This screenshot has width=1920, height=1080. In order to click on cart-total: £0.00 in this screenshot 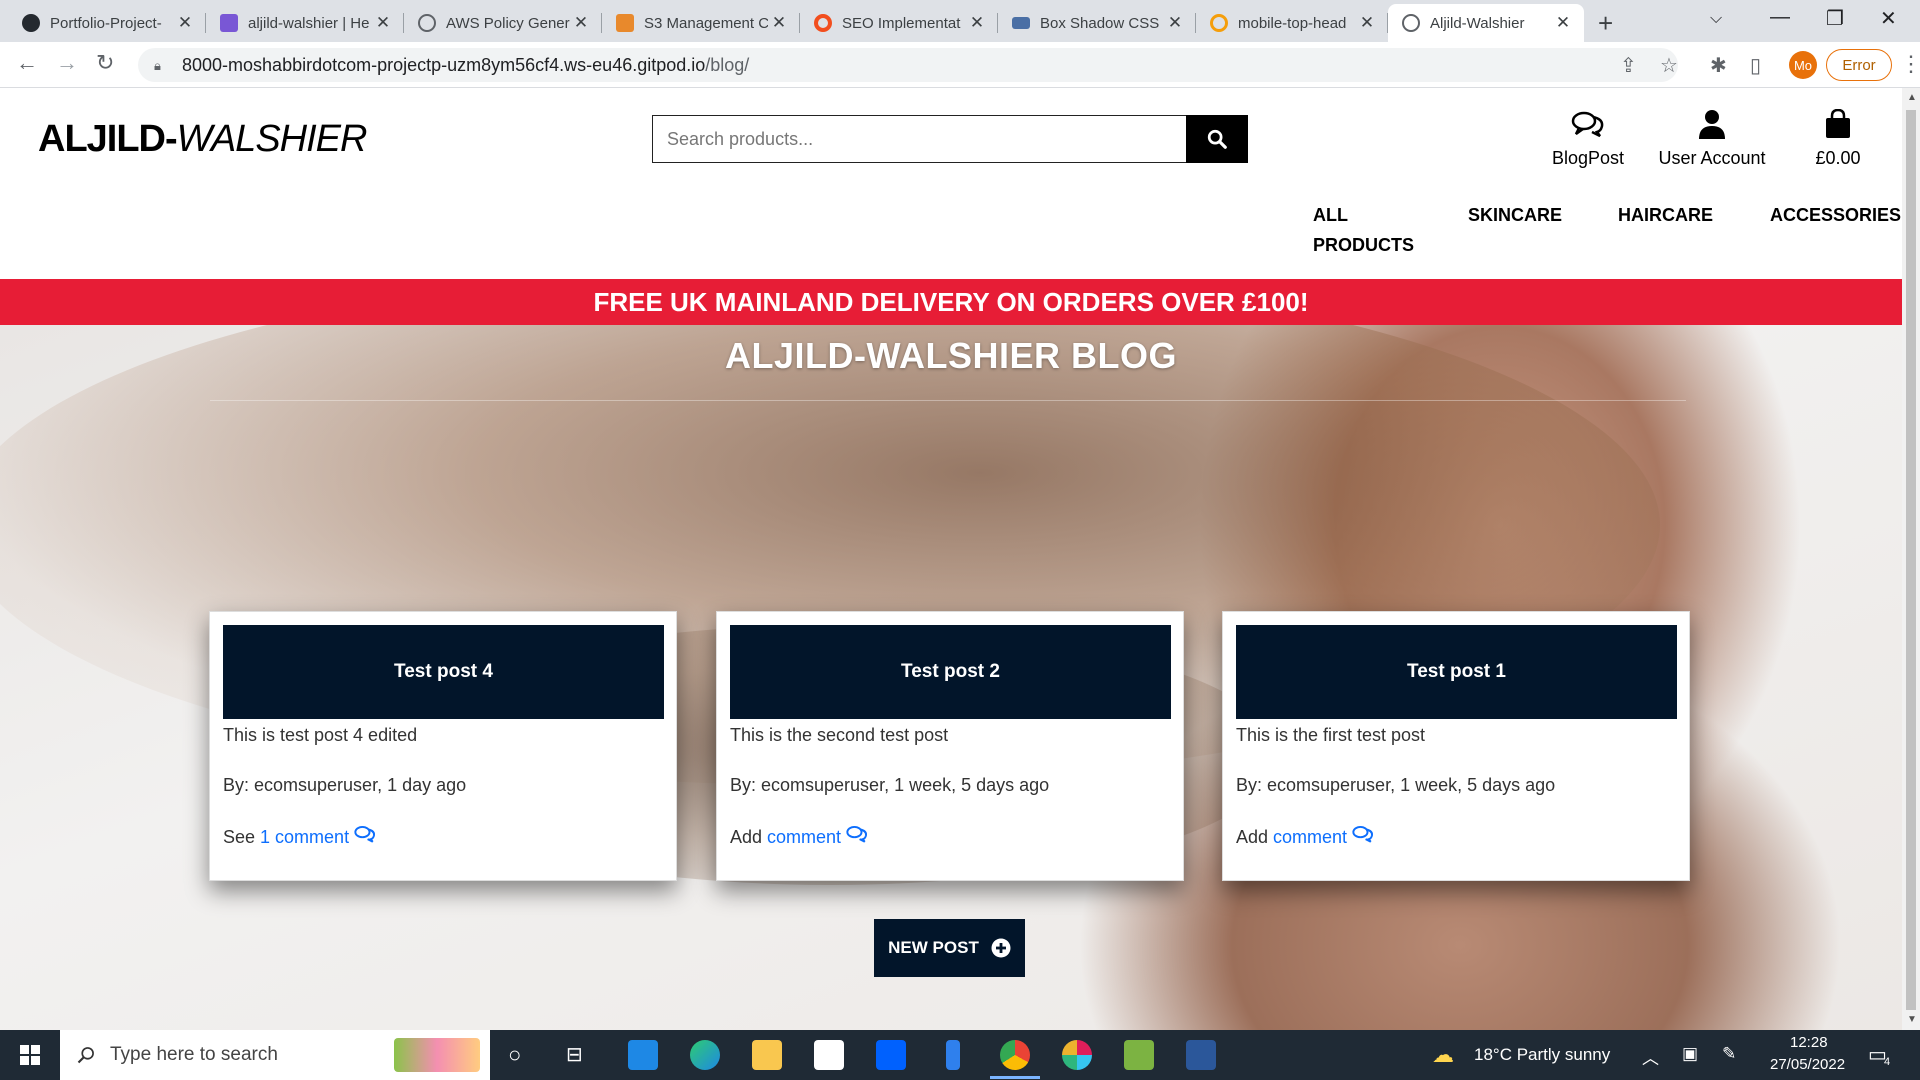, I will do `click(1838, 158)`.